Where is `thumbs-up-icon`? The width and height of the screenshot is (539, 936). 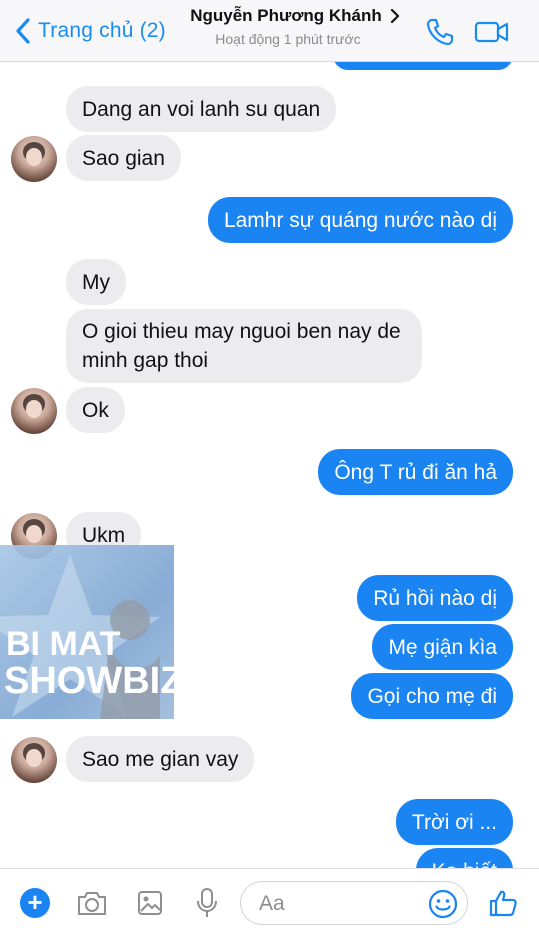 thumbs-up-icon is located at coordinates (503, 903).